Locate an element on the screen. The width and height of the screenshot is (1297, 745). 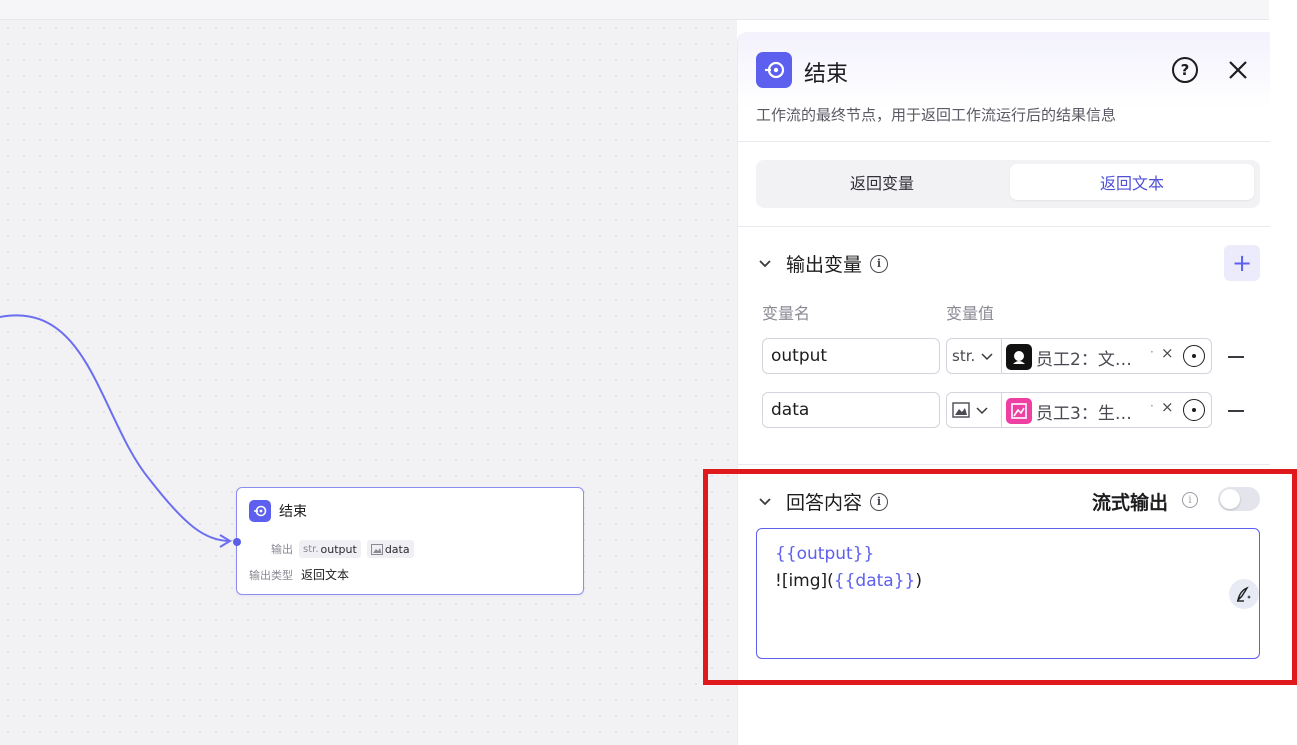
section-title: 回答内容 is located at coordinates (824, 503).